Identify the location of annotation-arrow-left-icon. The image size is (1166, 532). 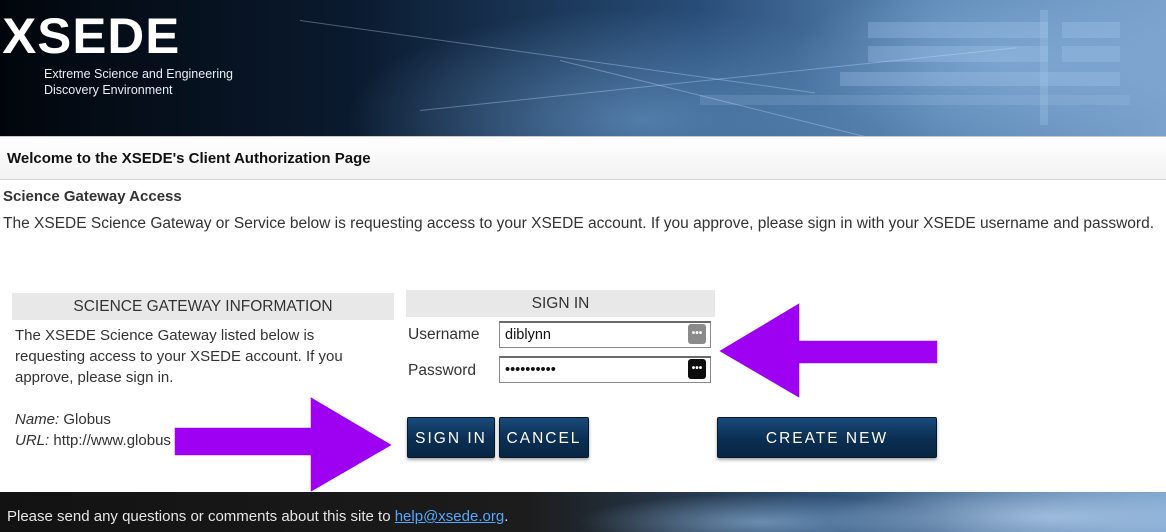
(827, 350).